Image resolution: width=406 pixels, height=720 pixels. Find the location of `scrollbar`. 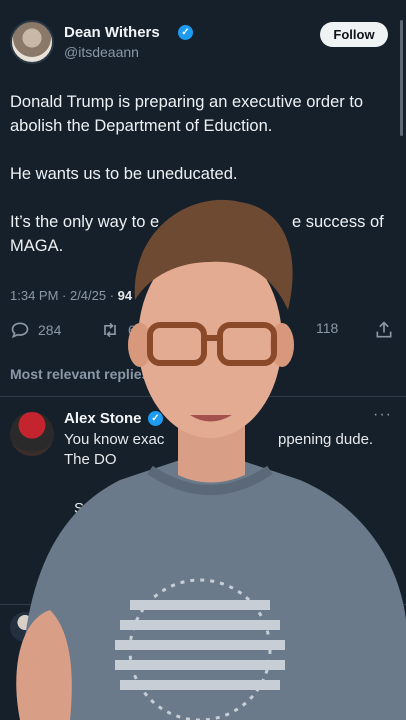

scrollbar is located at coordinates (401, 78).